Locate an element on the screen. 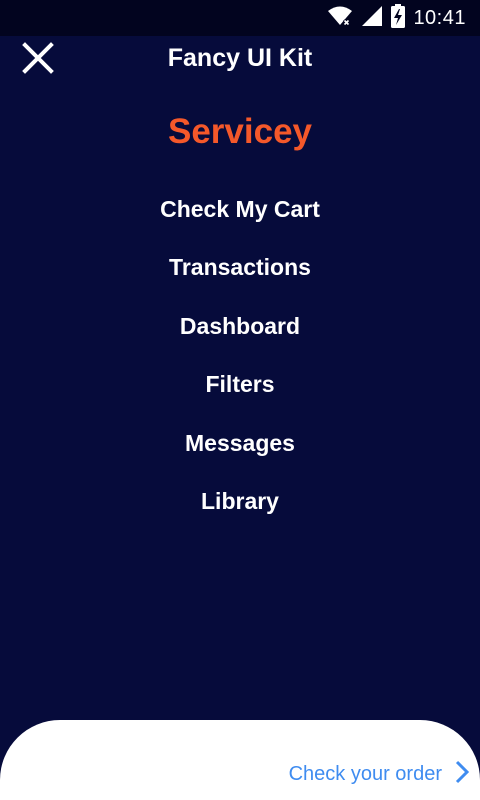 The width and height of the screenshot is (480, 800). menu-item-dashboard: Dashboard is located at coordinates (240, 326).